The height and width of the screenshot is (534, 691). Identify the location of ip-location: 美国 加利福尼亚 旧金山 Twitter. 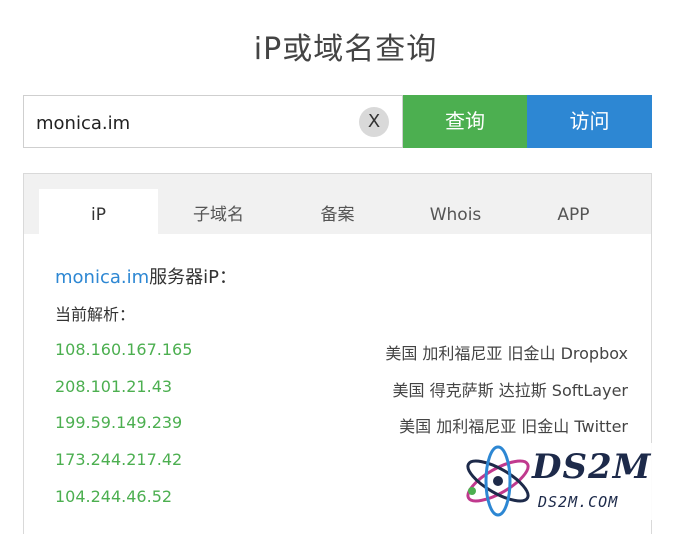
(513, 426).